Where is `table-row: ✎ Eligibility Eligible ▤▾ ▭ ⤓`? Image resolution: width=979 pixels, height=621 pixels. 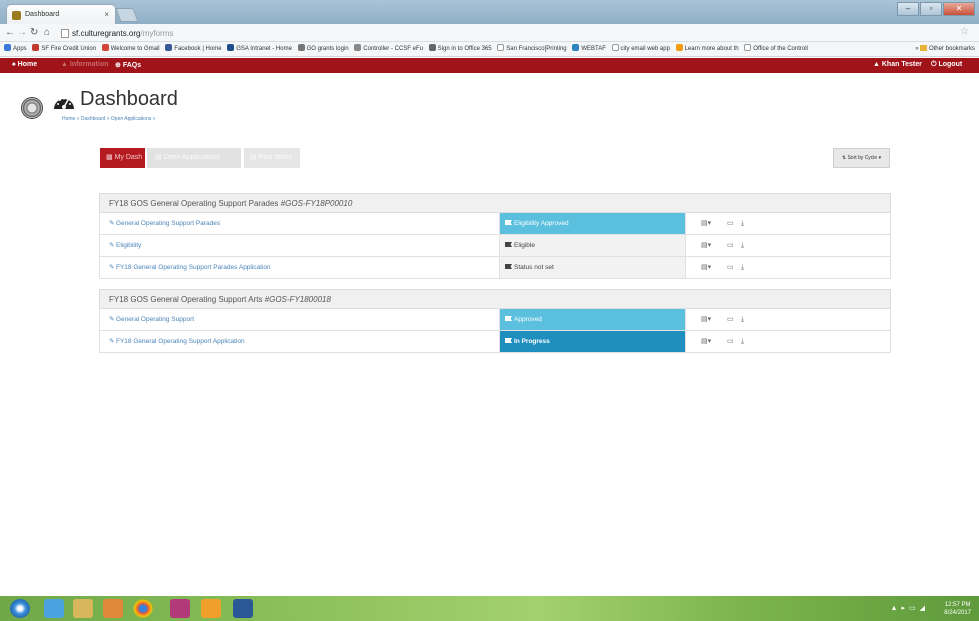 table-row: ✎ Eligibility Eligible ▤▾ ▭ ⤓ is located at coordinates (495, 246).